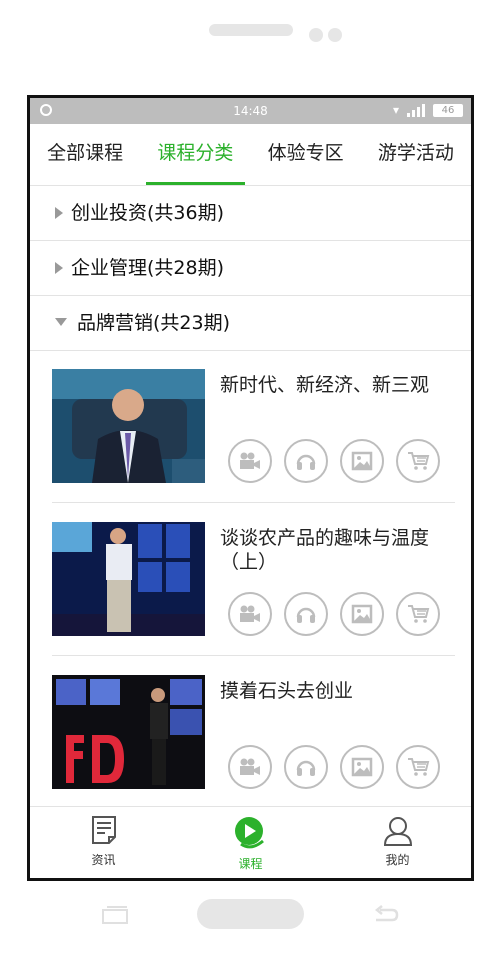 This screenshot has width=500, height=970. What do you see at coordinates (195, 154) in the screenshot?
I see `tab-course-categories: 课程分类` at bounding box center [195, 154].